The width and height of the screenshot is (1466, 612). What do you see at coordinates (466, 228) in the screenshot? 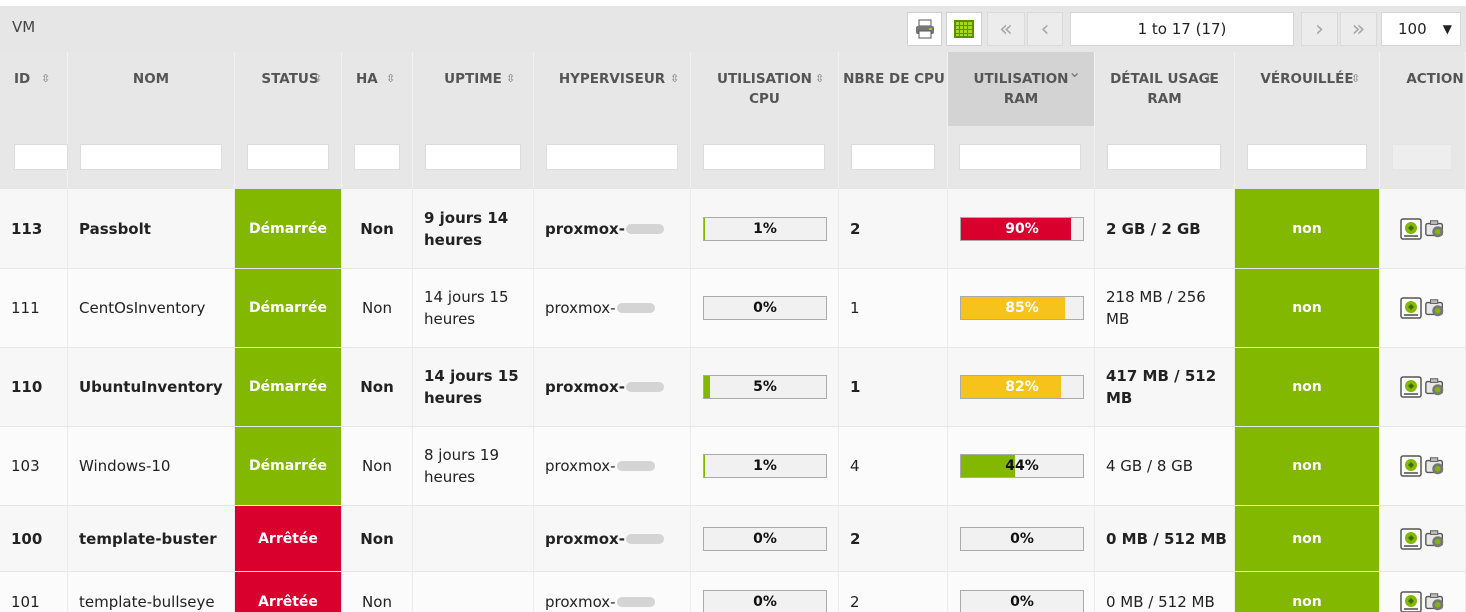
I see `uptime-value: 9 jours 14 heures` at bounding box center [466, 228].